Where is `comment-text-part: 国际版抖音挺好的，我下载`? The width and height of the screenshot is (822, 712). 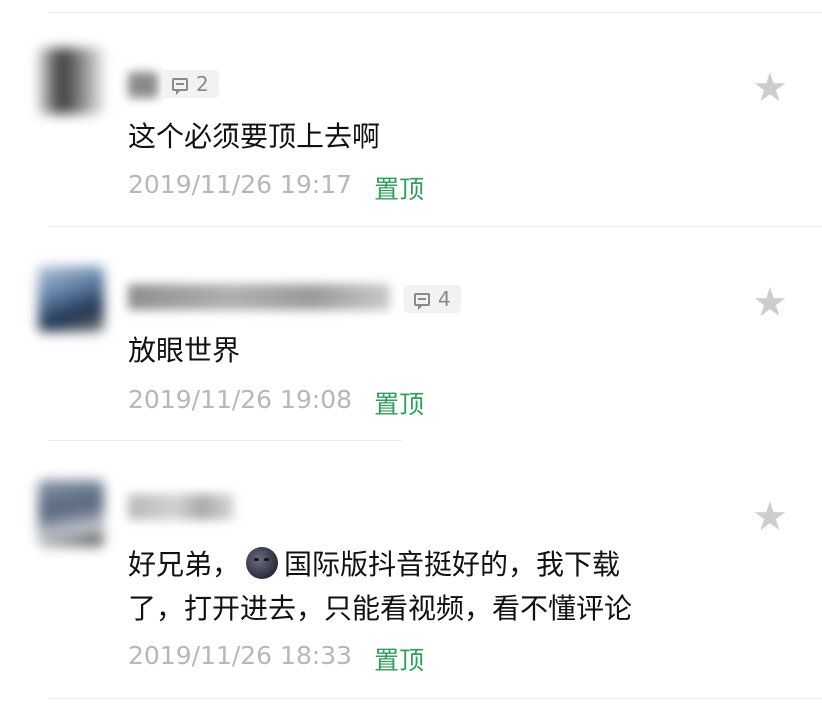 comment-text-part: 国际版抖音挺好的，我下载 is located at coordinates (452, 564).